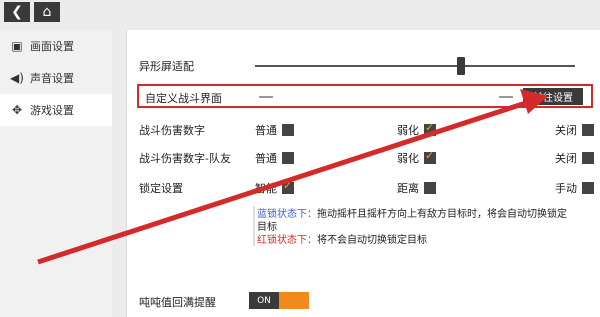  What do you see at coordinates (47, 12) in the screenshot?
I see `home-icon: ⌂` at bounding box center [47, 12].